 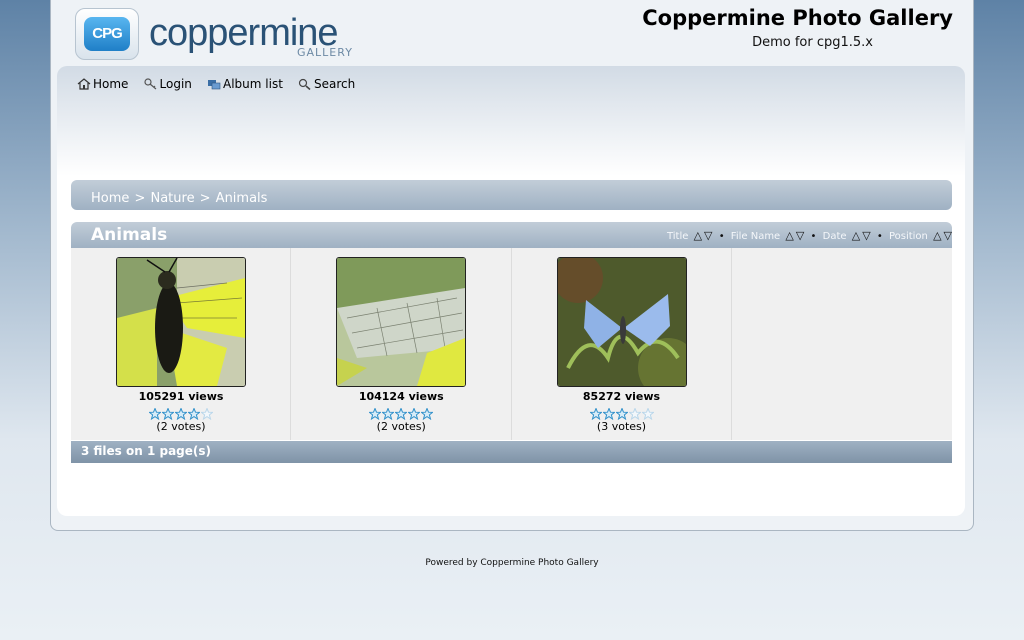 What do you see at coordinates (129, 235) in the screenshot?
I see `album-title: Animals` at bounding box center [129, 235].